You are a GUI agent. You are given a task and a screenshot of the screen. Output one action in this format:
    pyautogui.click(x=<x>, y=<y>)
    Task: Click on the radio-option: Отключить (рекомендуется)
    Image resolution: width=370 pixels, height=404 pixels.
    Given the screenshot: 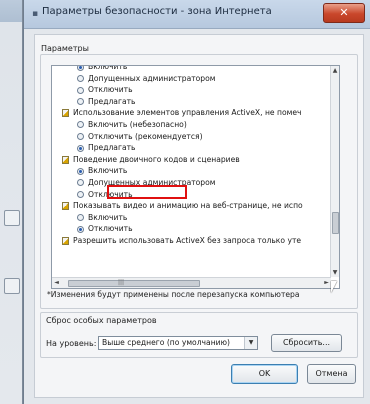 What is the action you would take?
    pyautogui.click(x=191, y=137)
    